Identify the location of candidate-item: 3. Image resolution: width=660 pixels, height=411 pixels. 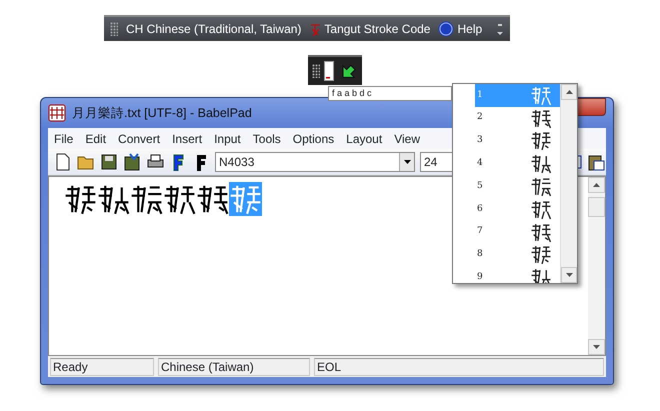
(517, 141).